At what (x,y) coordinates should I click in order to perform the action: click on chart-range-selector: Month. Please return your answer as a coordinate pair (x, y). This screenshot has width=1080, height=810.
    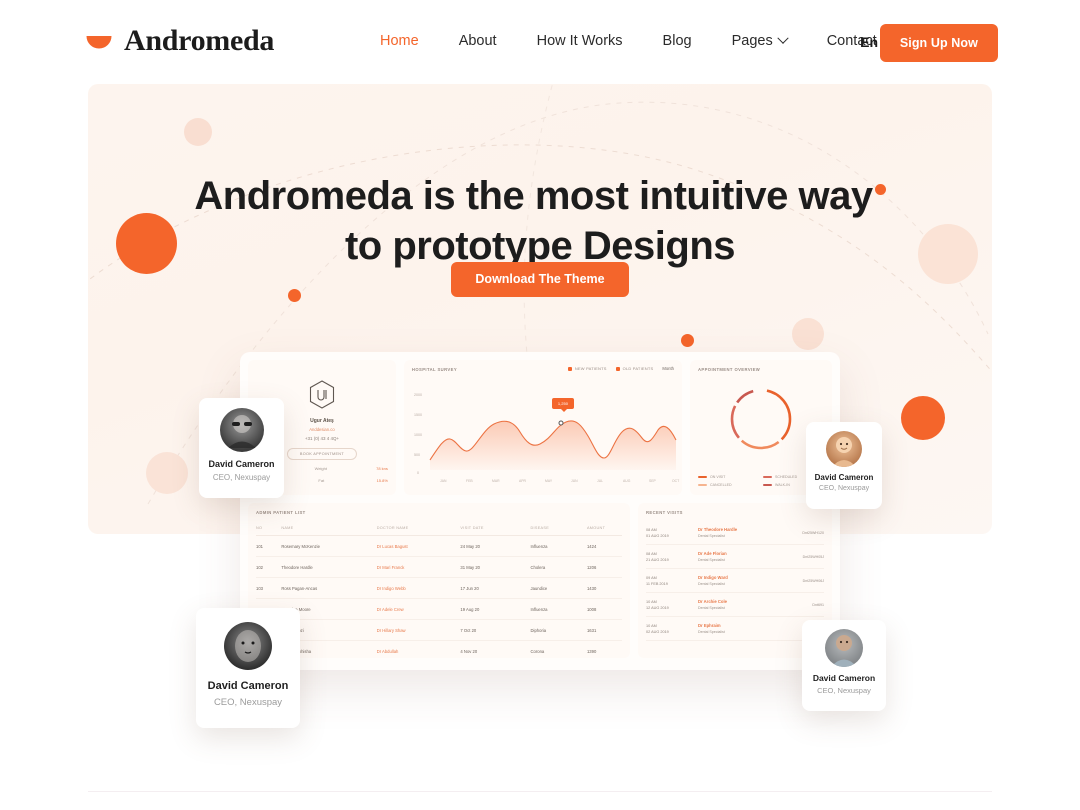
    Looking at the image, I should click on (668, 368).